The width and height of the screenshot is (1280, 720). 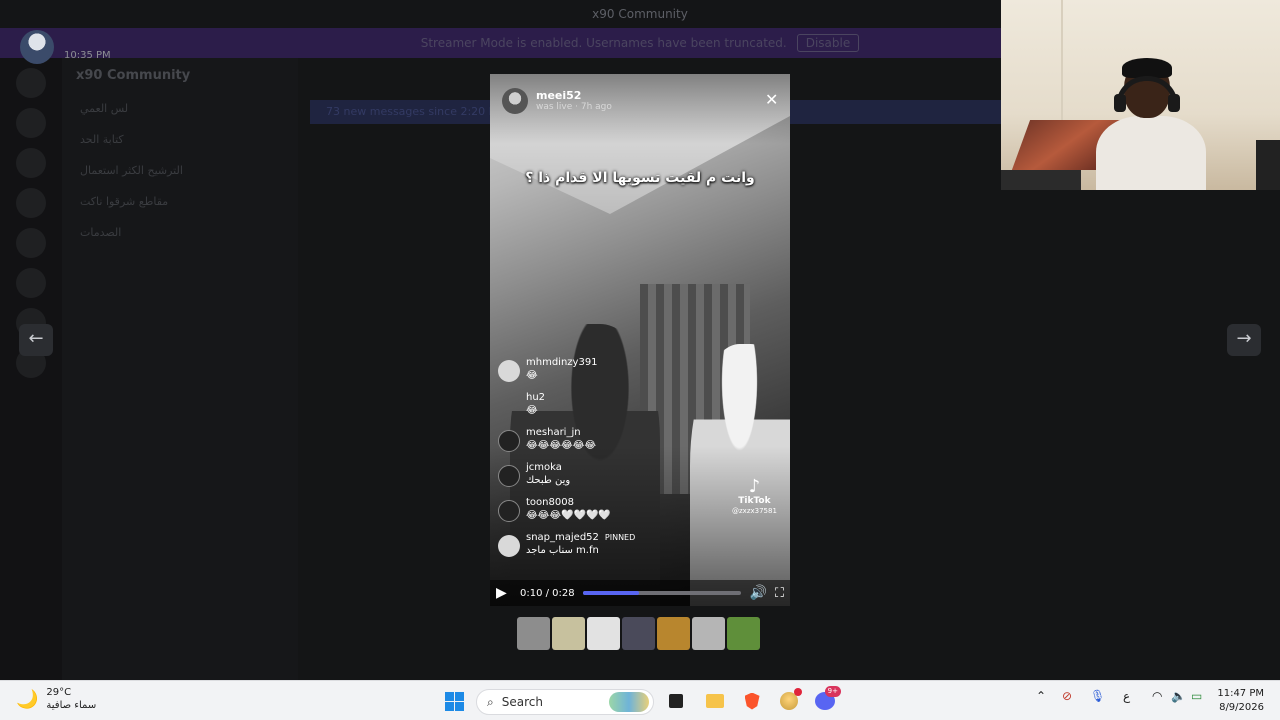 What do you see at coordinates (1178, 696) in the screenshot?
I see `speaker-icon: 🔈` at bounding box center [1178, 696].